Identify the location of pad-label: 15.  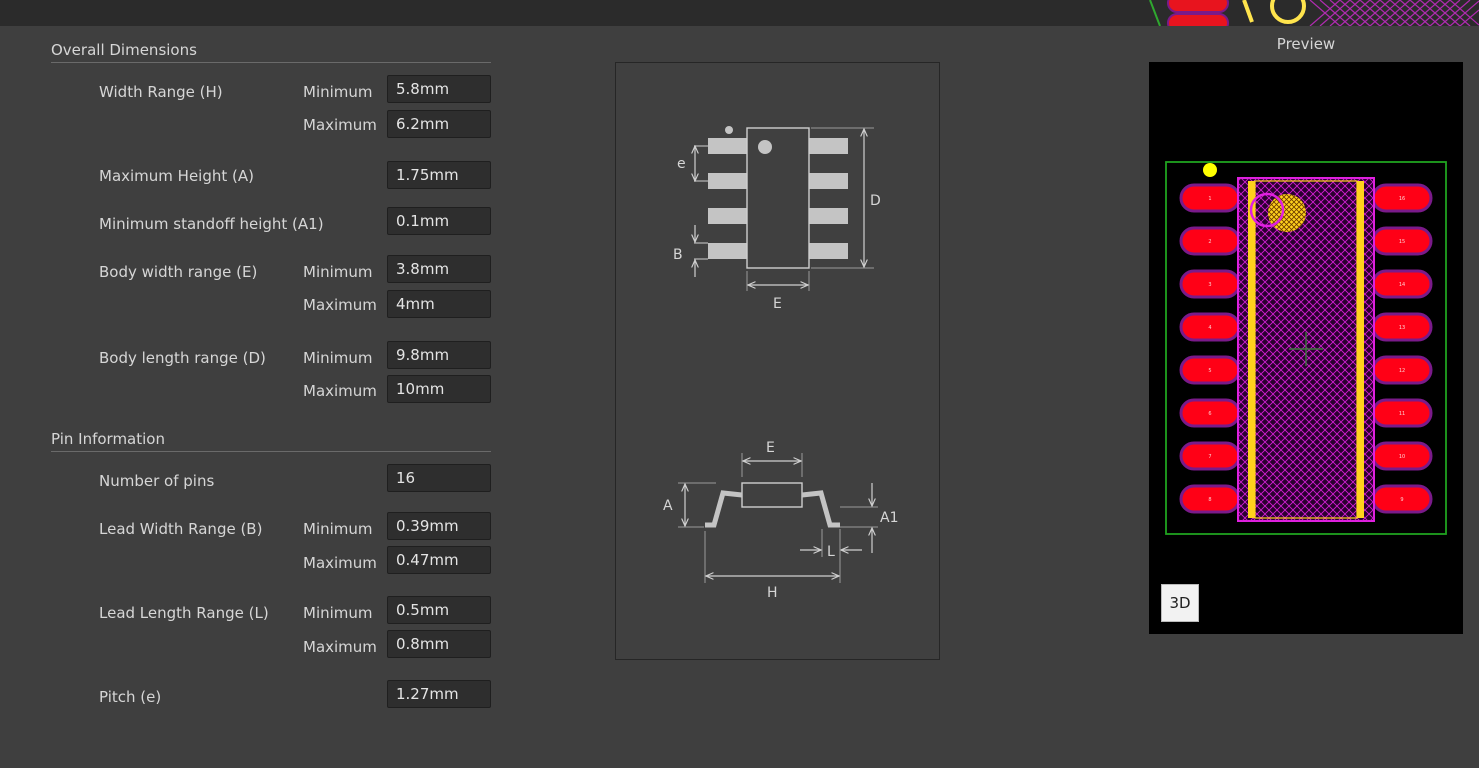
(1402, 242).